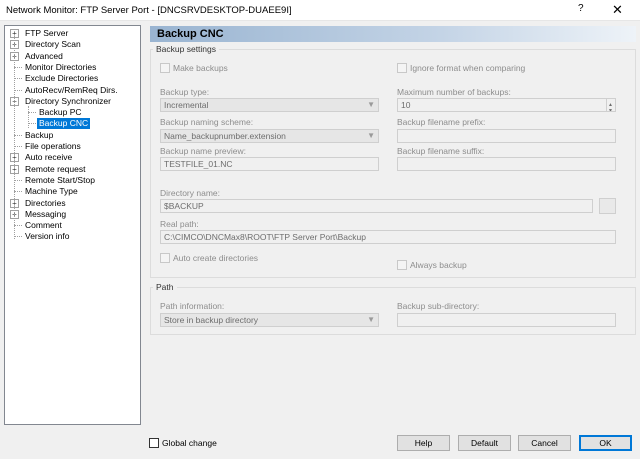 Image resolution: width=640 pixels, height=459 pixels. I want to click on directory-name-input: $BACKUP, so click(376, 206).